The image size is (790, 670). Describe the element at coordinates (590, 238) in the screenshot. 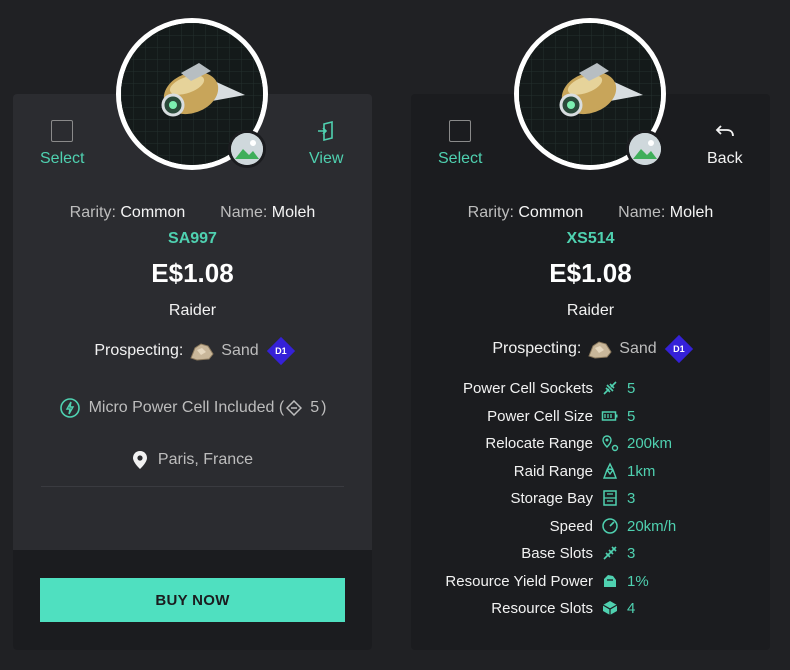

I see `item-code: XS514` at that location.